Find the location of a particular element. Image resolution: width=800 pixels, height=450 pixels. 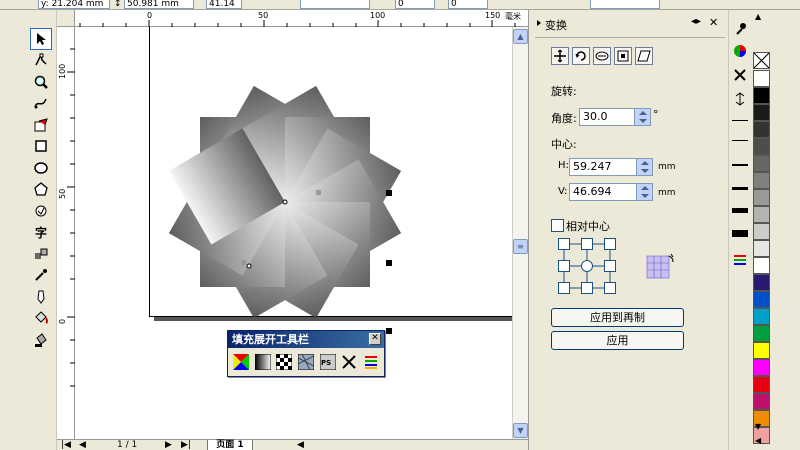

interactive-blend-tool-icon is located at coordinates (41, 254).